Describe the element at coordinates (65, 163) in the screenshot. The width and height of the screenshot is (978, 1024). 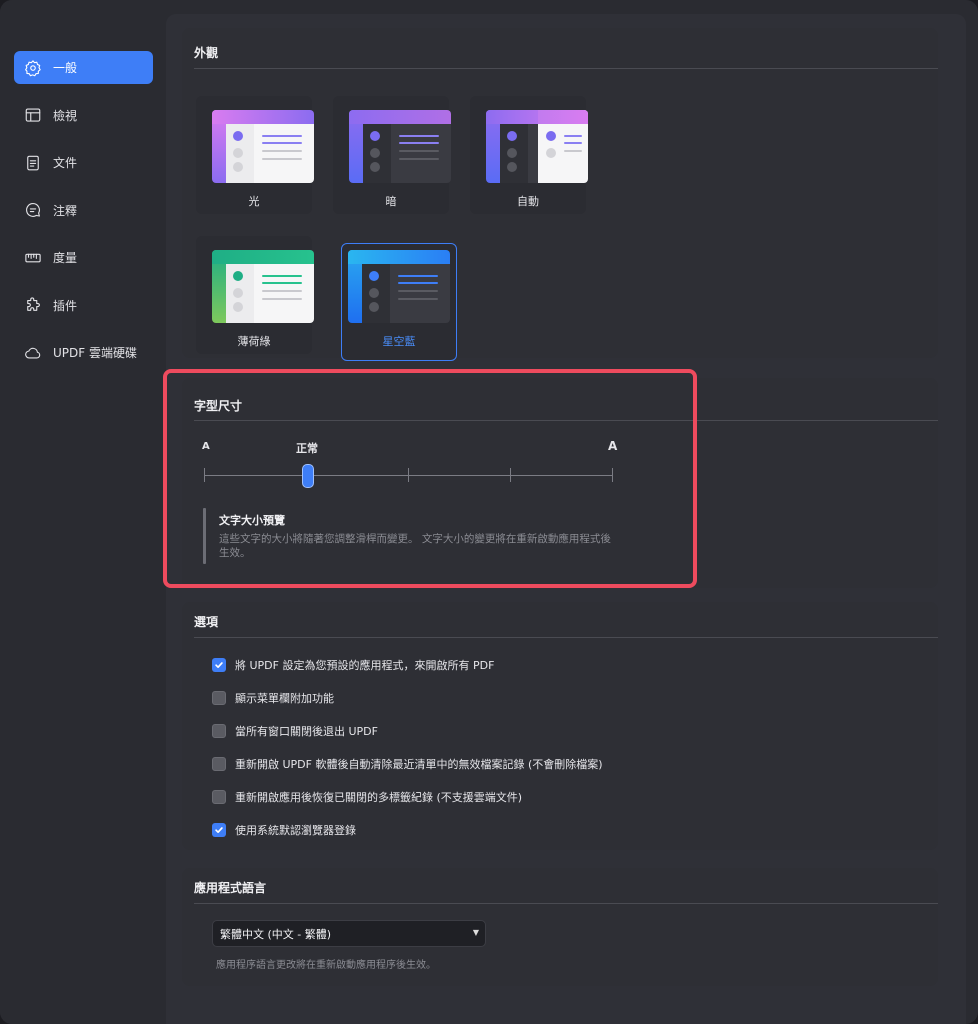
I see `sidebar-item-label: 文件` at that location.